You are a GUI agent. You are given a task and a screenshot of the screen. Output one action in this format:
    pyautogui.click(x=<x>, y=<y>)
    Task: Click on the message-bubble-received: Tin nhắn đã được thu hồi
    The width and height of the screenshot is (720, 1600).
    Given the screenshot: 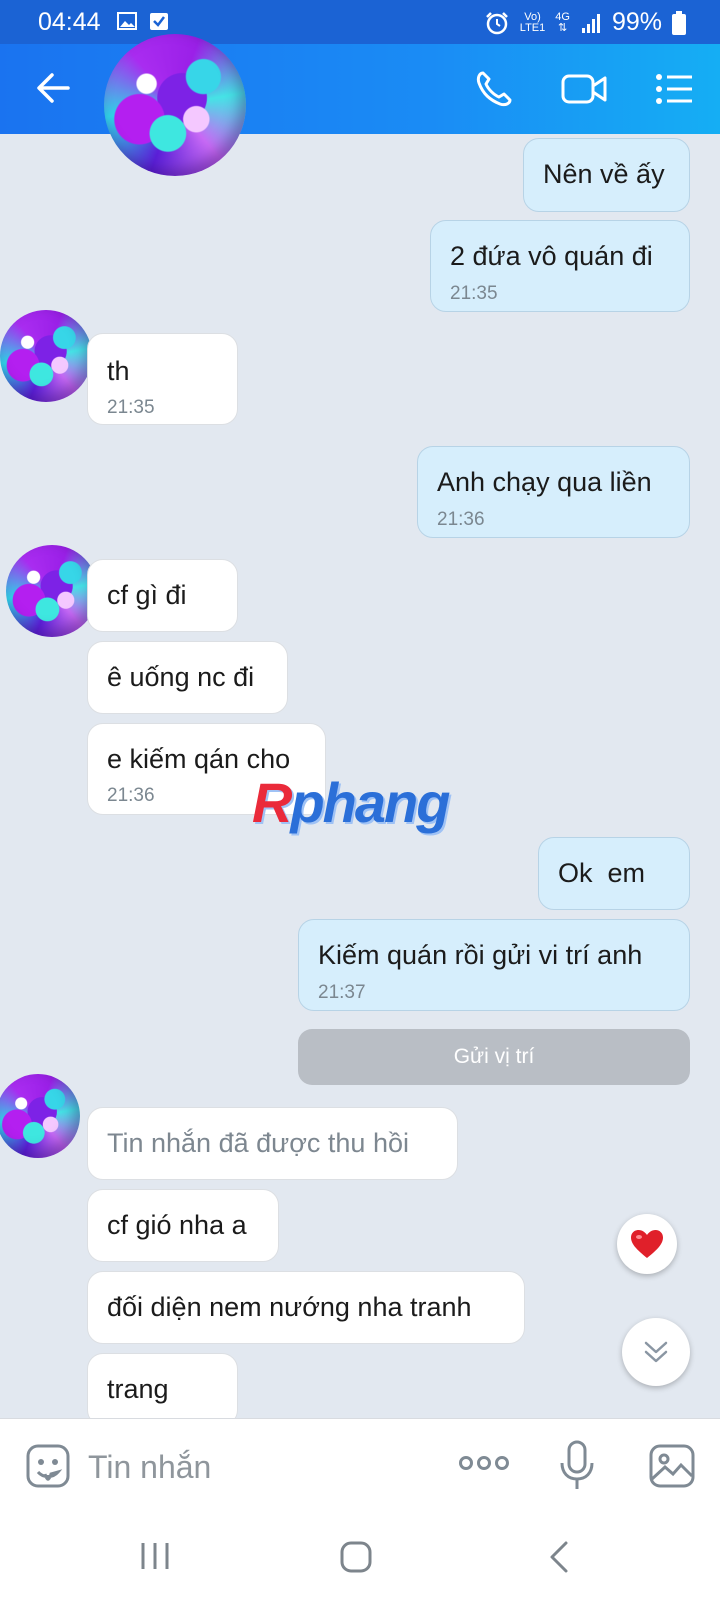 What is the action you would take?
    pyautogui.click(x=272, y=1143)
    